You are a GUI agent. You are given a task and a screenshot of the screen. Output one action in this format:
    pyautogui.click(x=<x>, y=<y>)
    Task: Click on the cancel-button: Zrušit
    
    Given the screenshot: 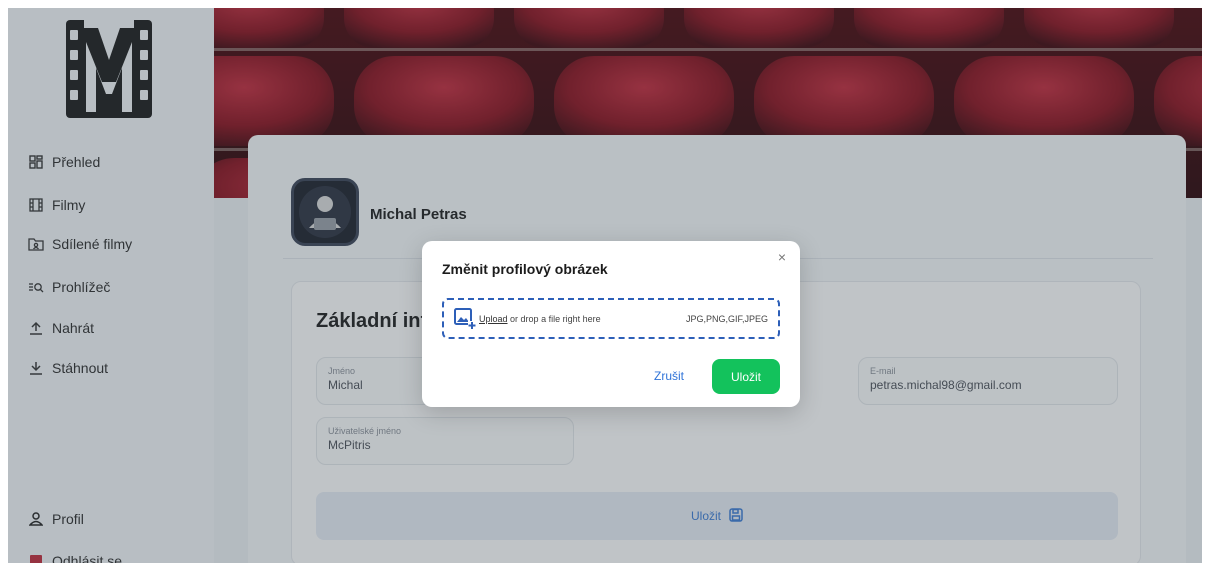 What is the action you would take?
    pyautogui.click(x=669, y=376)
    